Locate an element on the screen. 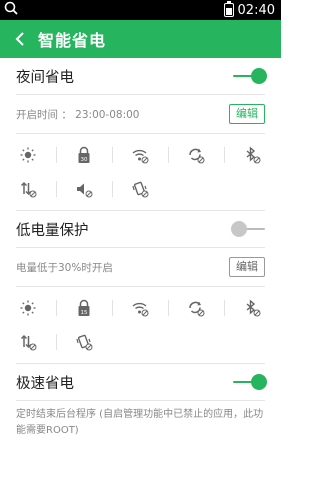 This screenshot has width=320, height=500. title-bar: 智能省电 is located at coordinates (140, 39).